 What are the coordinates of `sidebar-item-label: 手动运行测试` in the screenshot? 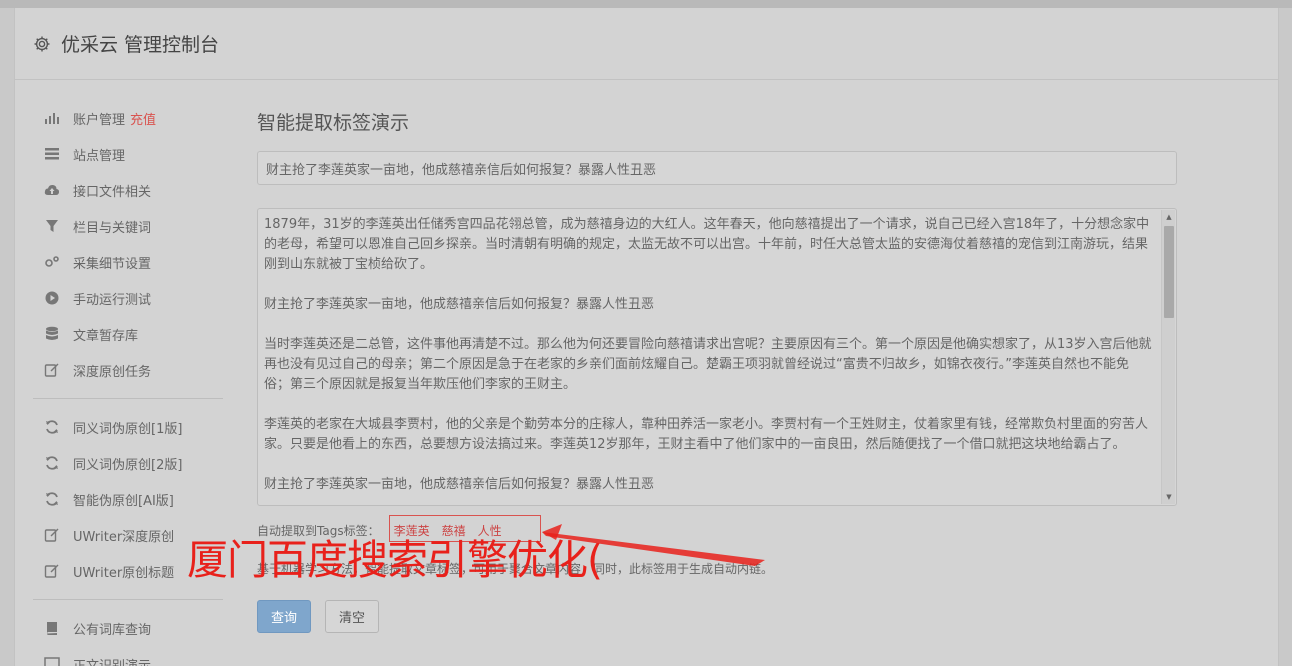 It's located at (112, 300).